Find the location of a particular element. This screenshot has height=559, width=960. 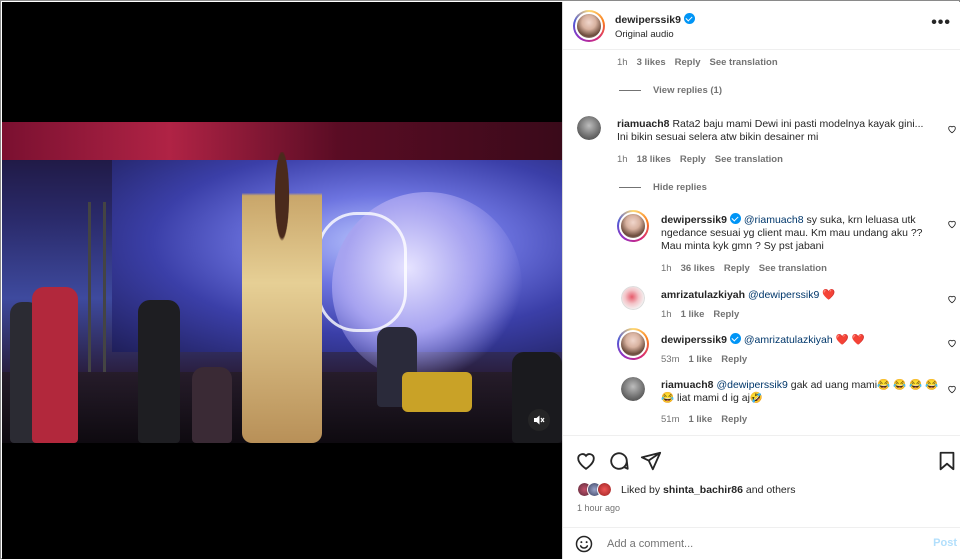

comment-body: dewiperssik9 @amrizatulazkiyah ❤️ ❤️ is located at coordinates (801, 340).